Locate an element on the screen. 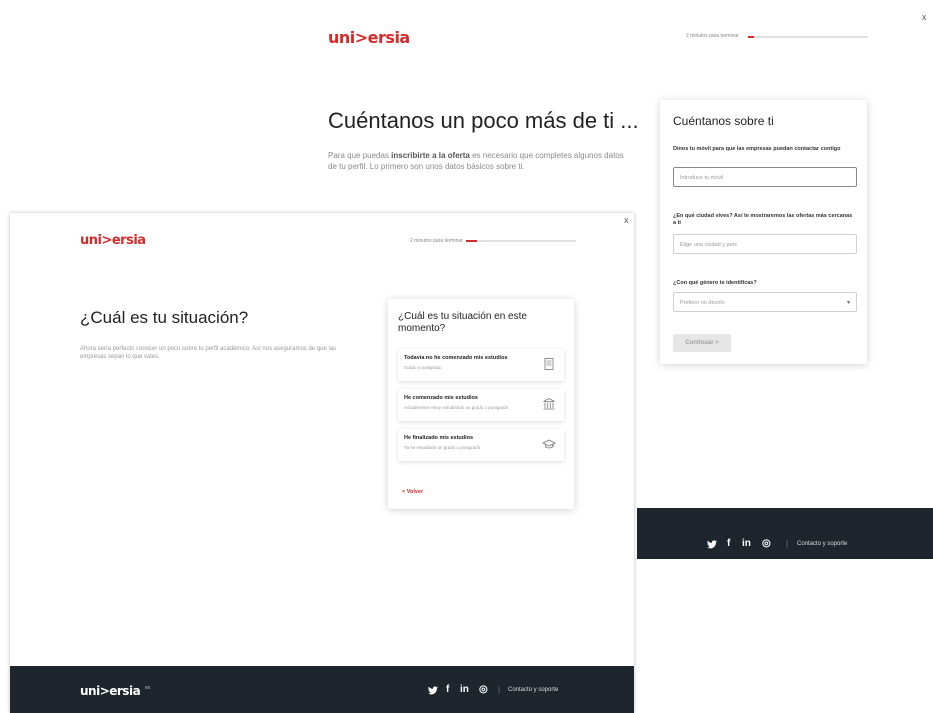 The image size is (933, 713). footer-logo: uni>ersia is located at coordinates (110, 691).